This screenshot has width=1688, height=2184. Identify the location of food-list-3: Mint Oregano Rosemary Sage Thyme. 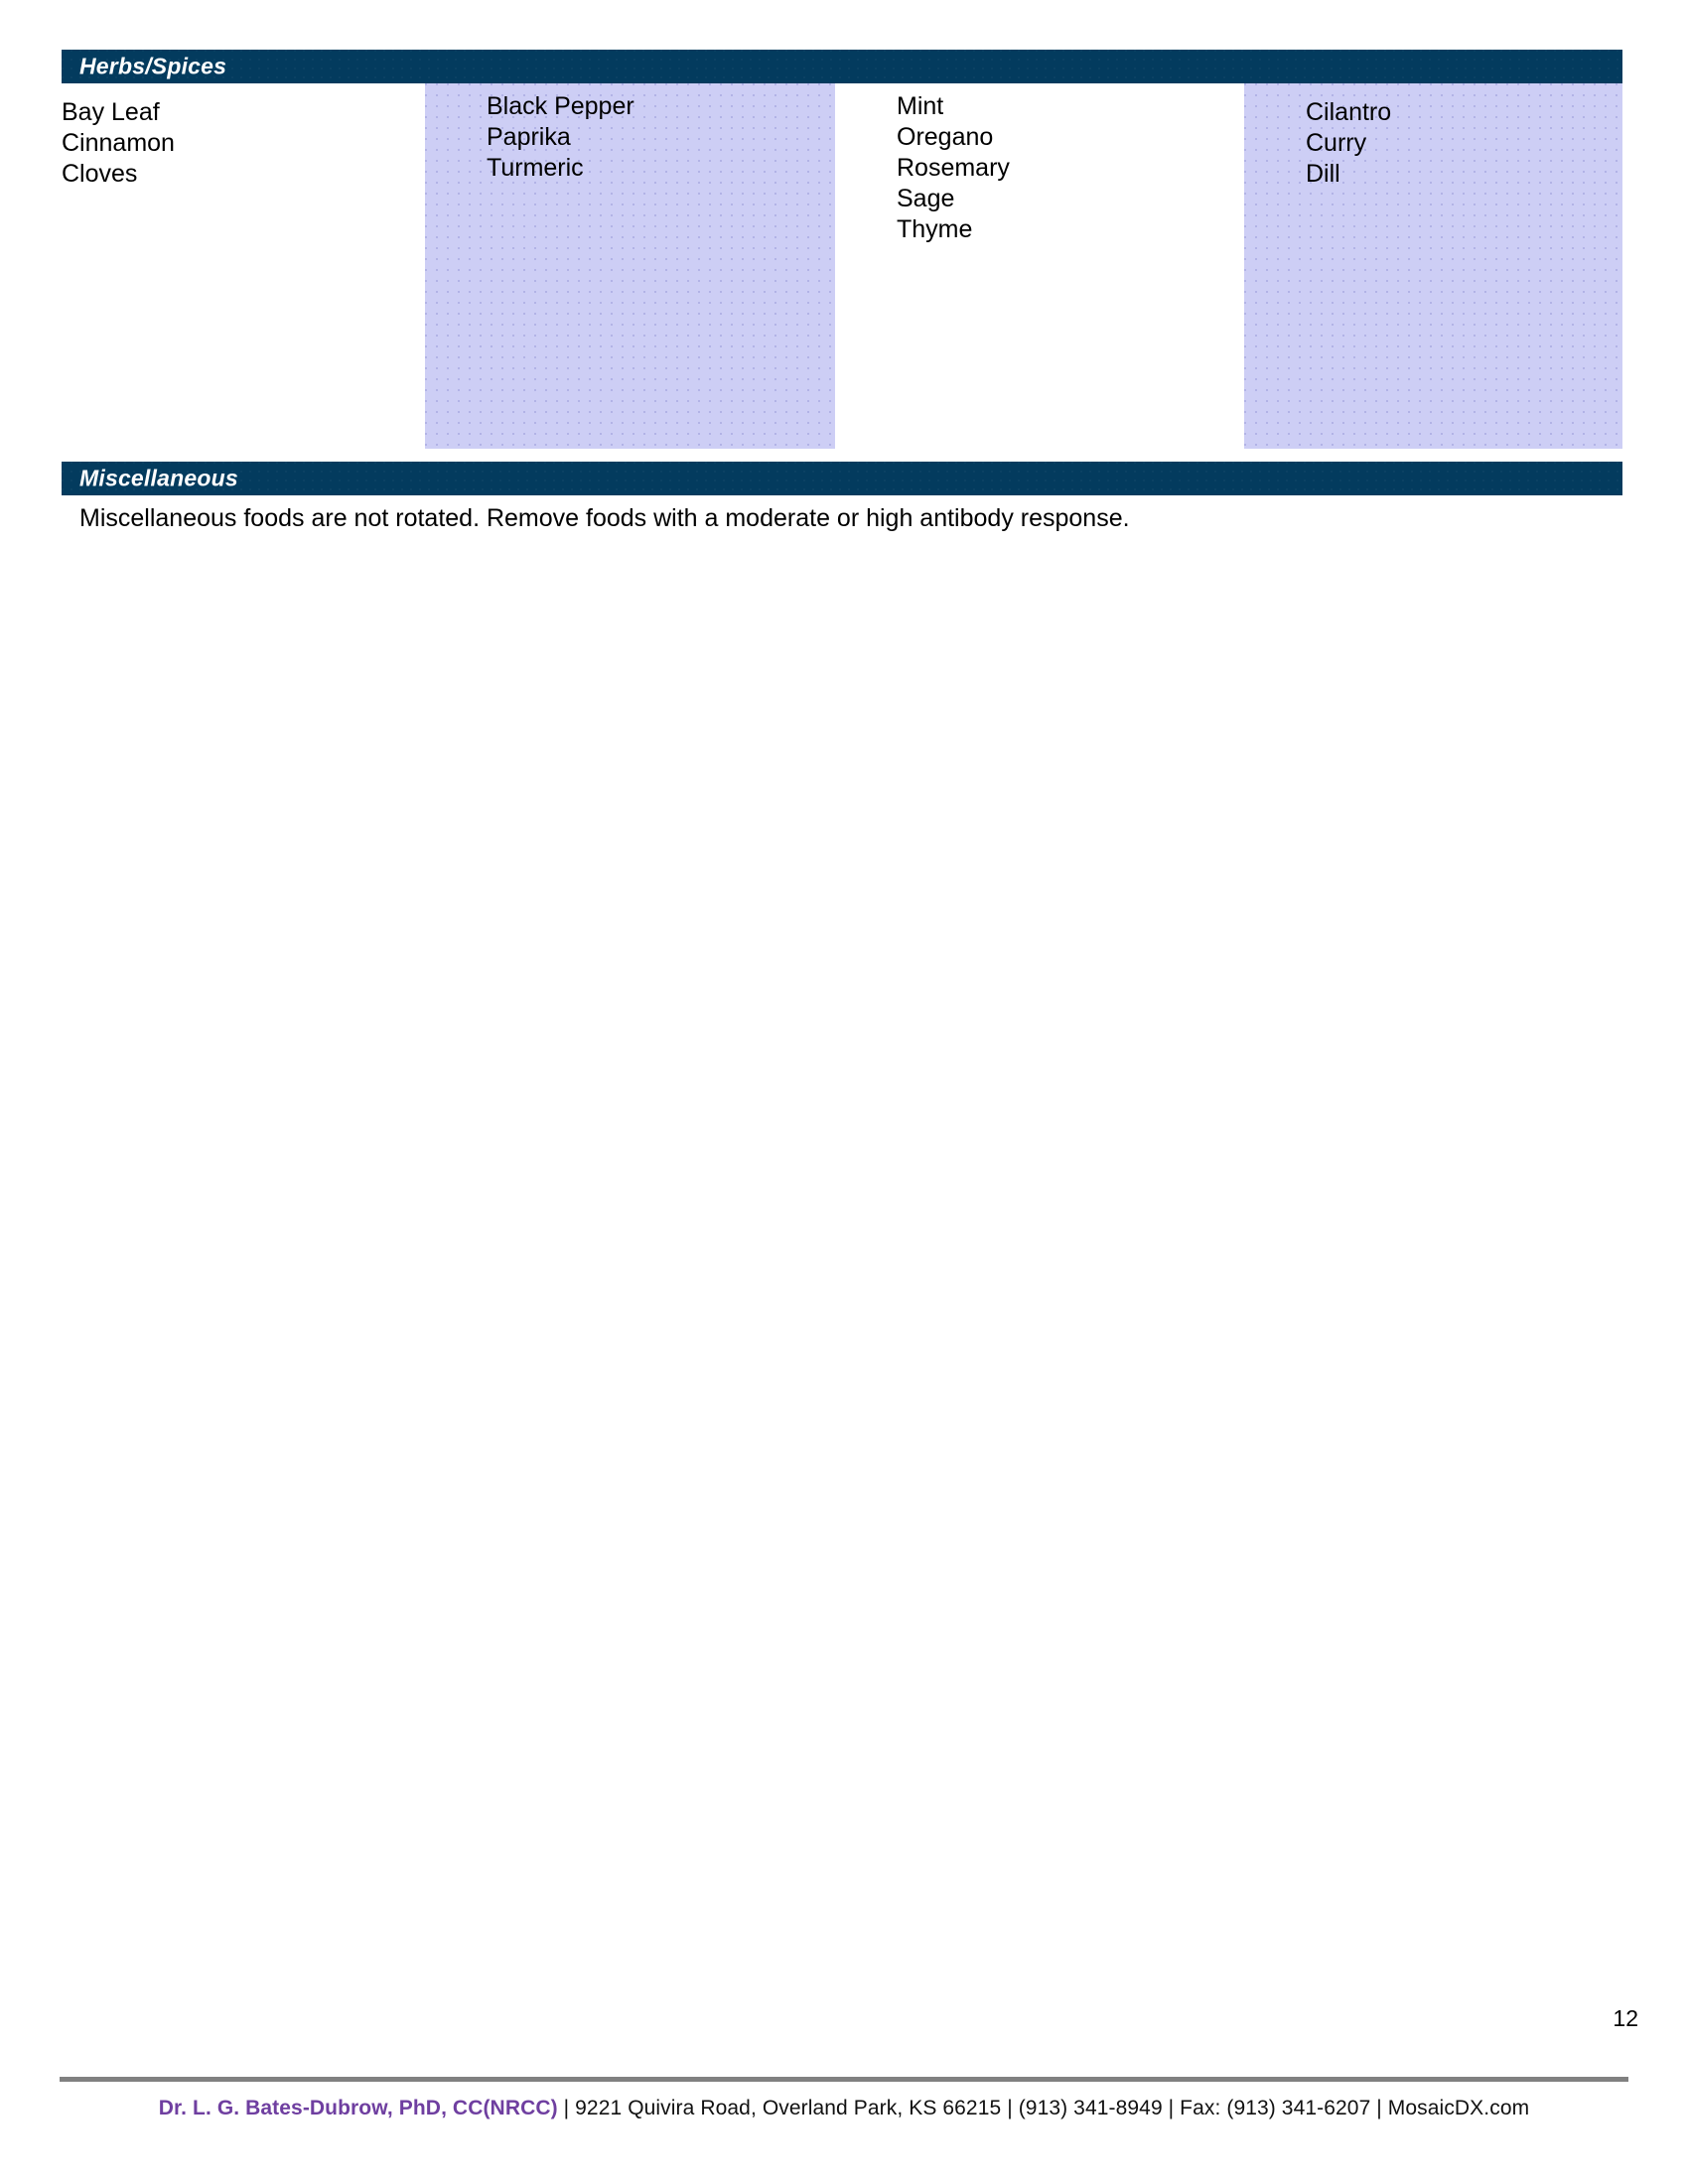
(922, 164).